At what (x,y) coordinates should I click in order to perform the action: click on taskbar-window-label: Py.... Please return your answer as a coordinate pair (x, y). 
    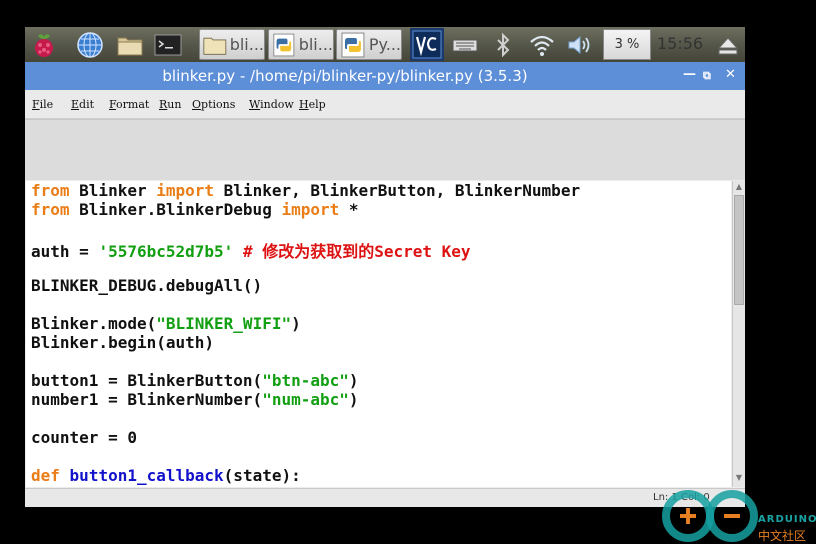
    Looking at the image, I should click on (384, 44).